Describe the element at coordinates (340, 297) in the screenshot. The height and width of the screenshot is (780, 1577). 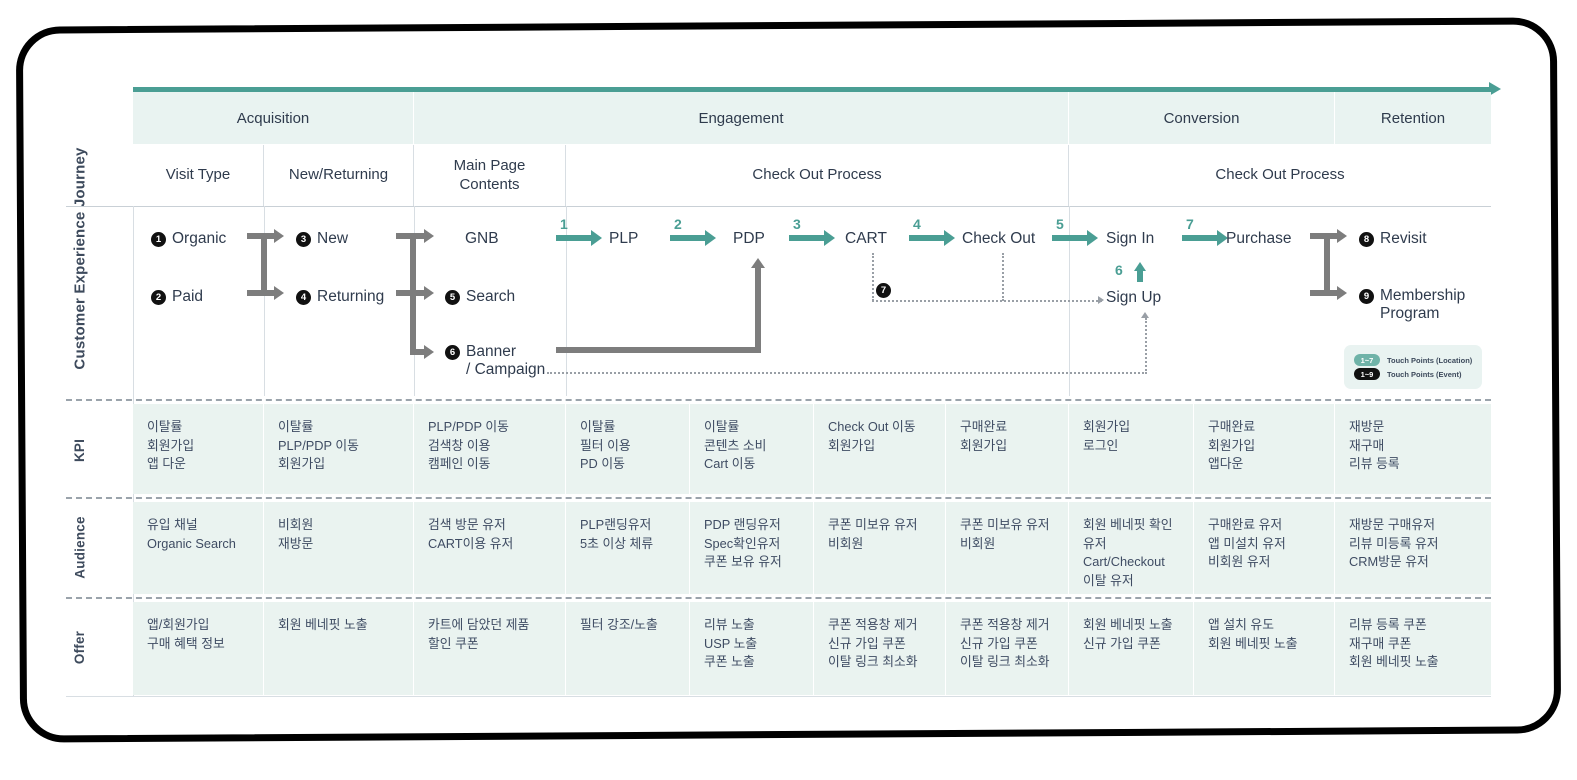
I see `node-returning: 4 Returning` at that location.